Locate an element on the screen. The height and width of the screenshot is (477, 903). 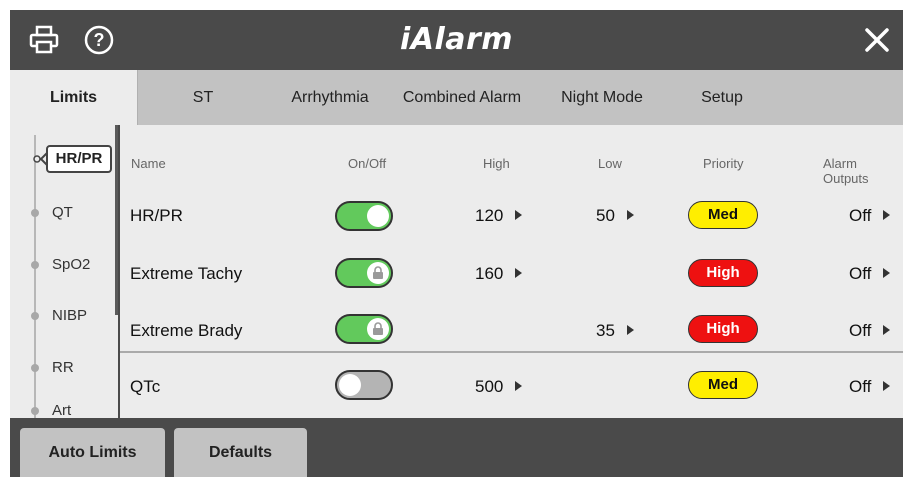
extreme-brady-low-value: 35 is located at coordinates (615, 331).